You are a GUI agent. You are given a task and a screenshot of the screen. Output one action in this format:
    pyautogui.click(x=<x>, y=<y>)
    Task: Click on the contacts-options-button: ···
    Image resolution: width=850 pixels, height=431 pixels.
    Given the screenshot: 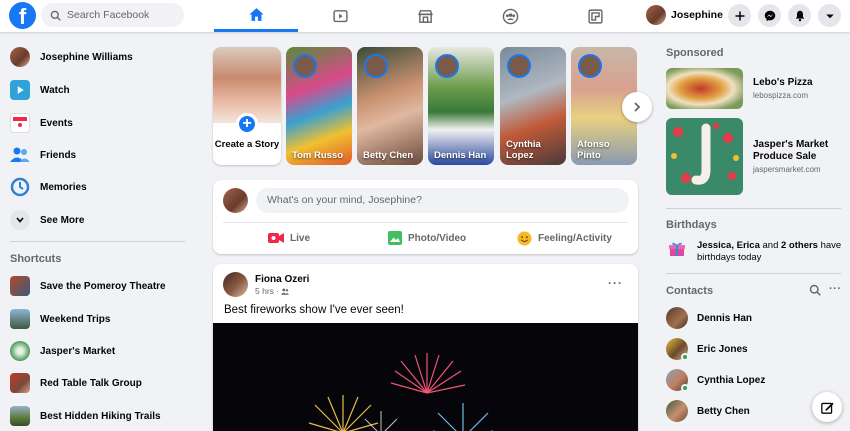 What is the action you would take?
    pyautogui.click(x=835, y=289)
    